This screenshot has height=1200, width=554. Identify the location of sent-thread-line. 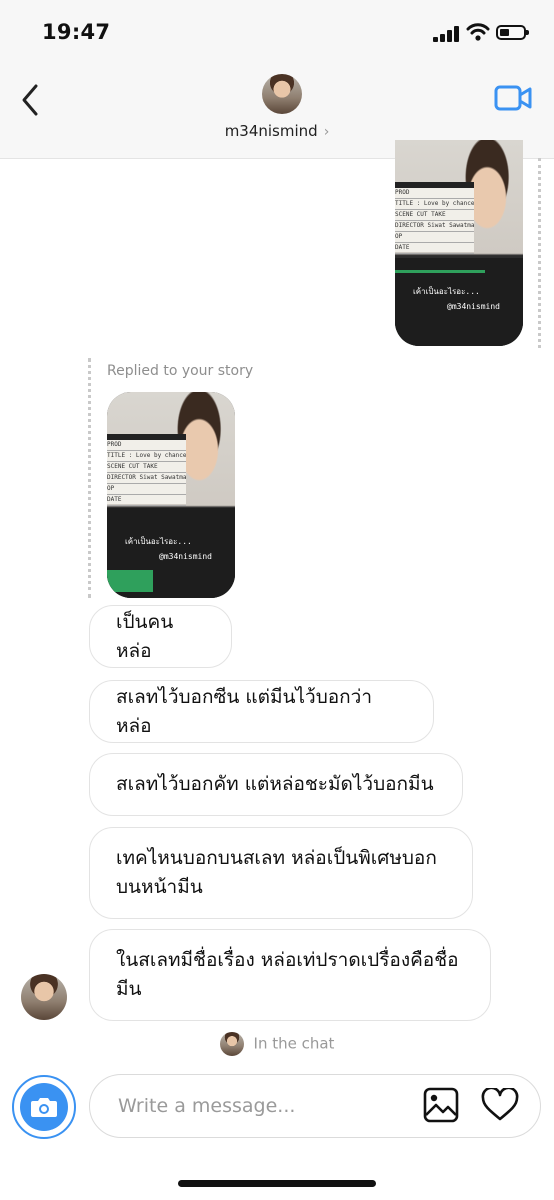
(539, 253).